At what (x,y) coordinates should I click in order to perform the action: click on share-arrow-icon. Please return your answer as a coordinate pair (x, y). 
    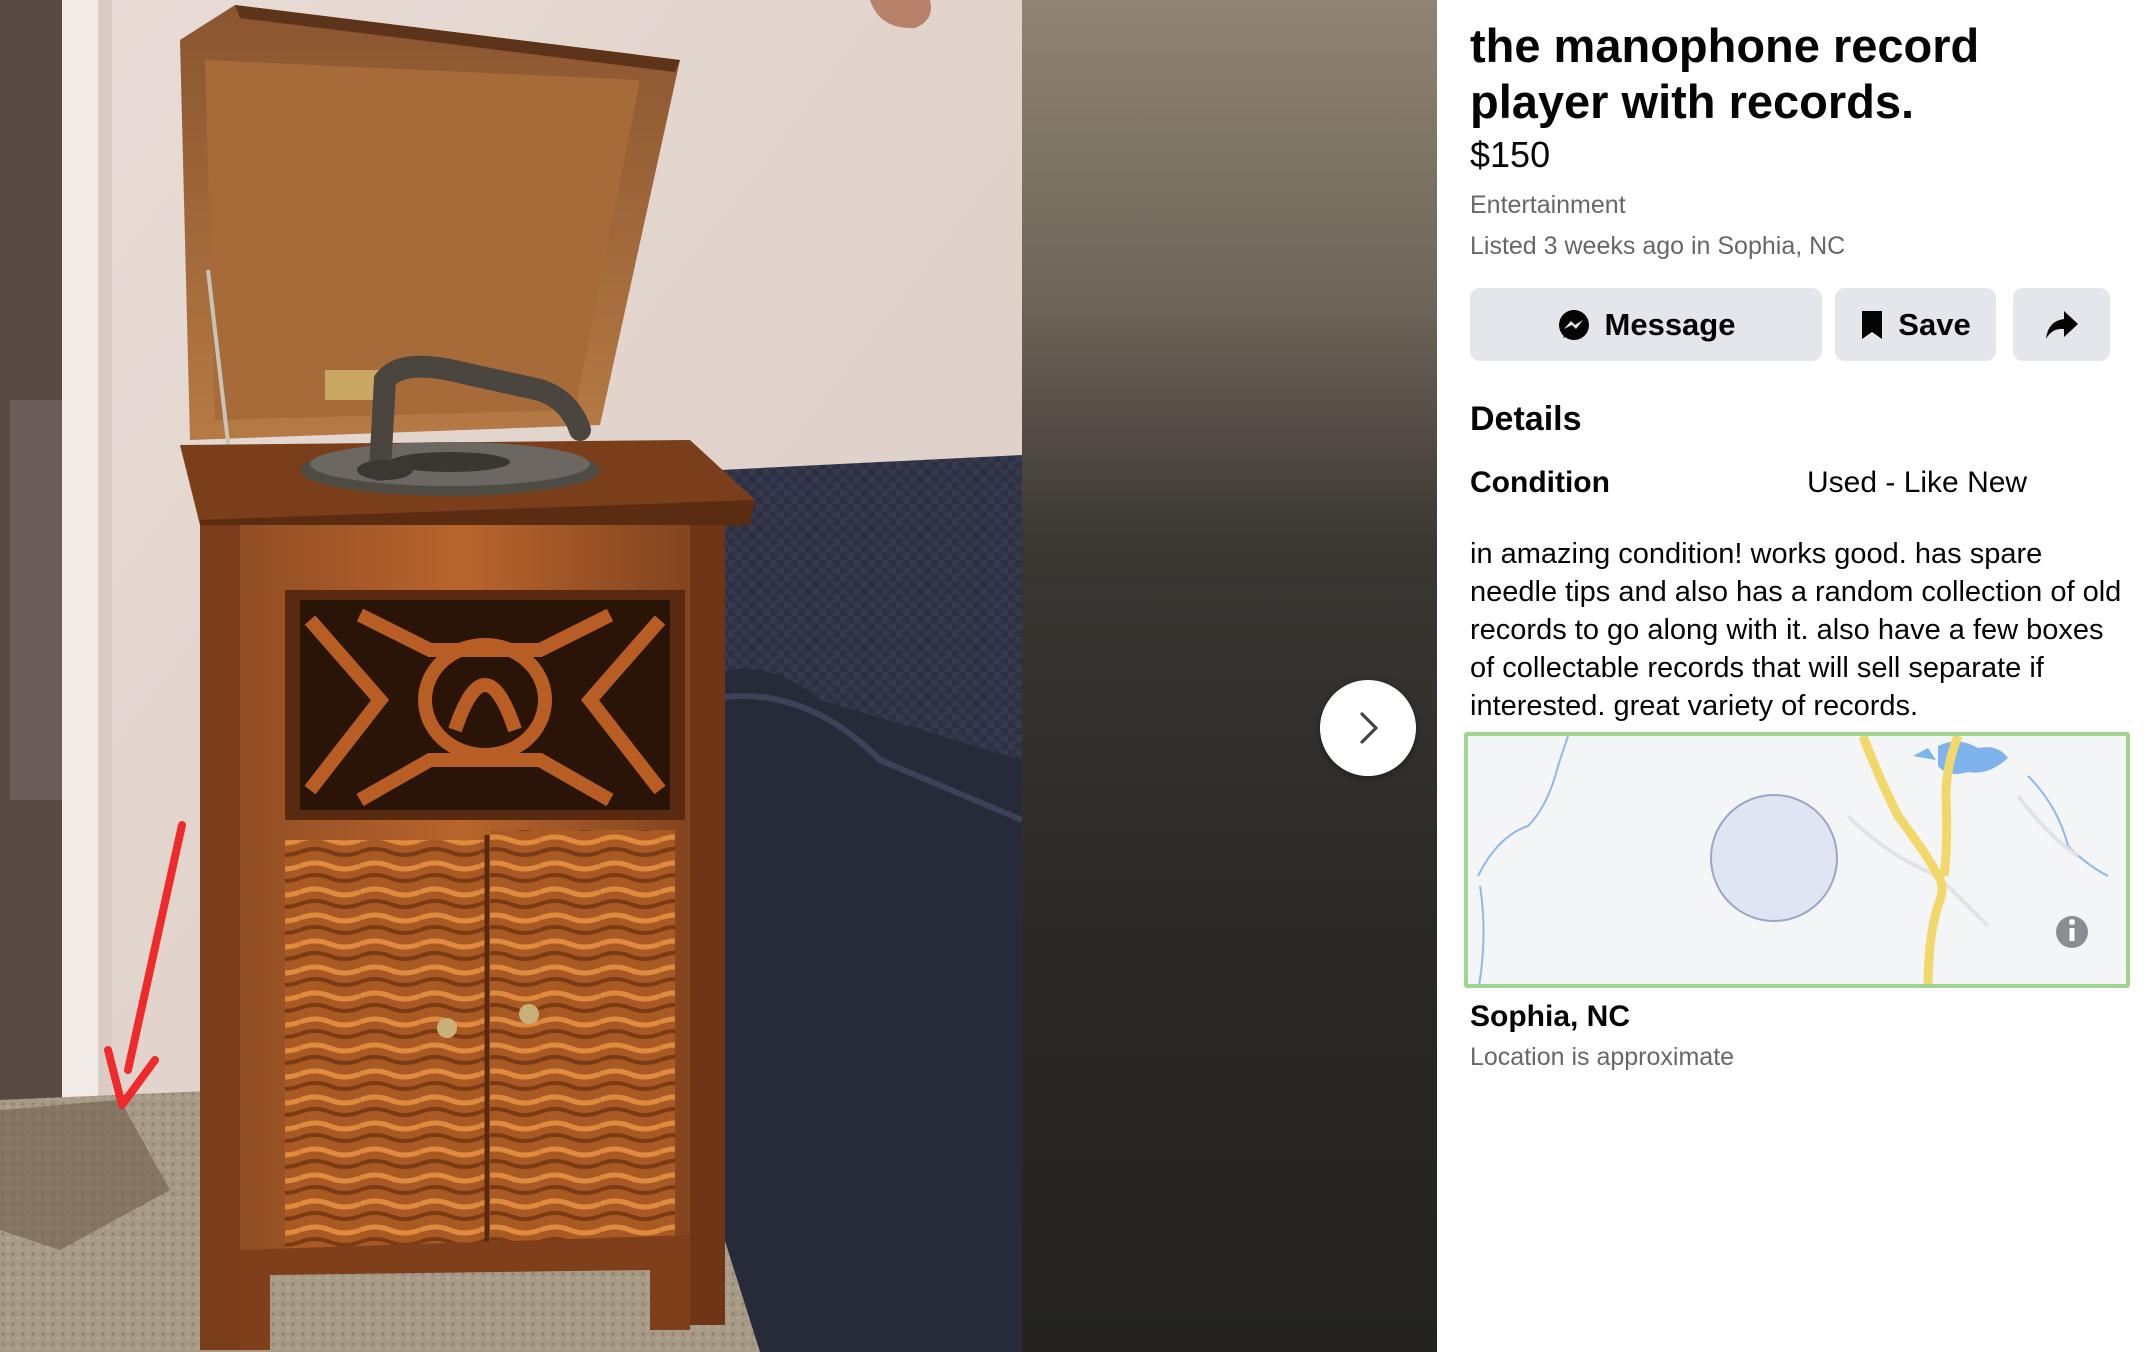
    Looking at the image, I should click on (2061, 324).